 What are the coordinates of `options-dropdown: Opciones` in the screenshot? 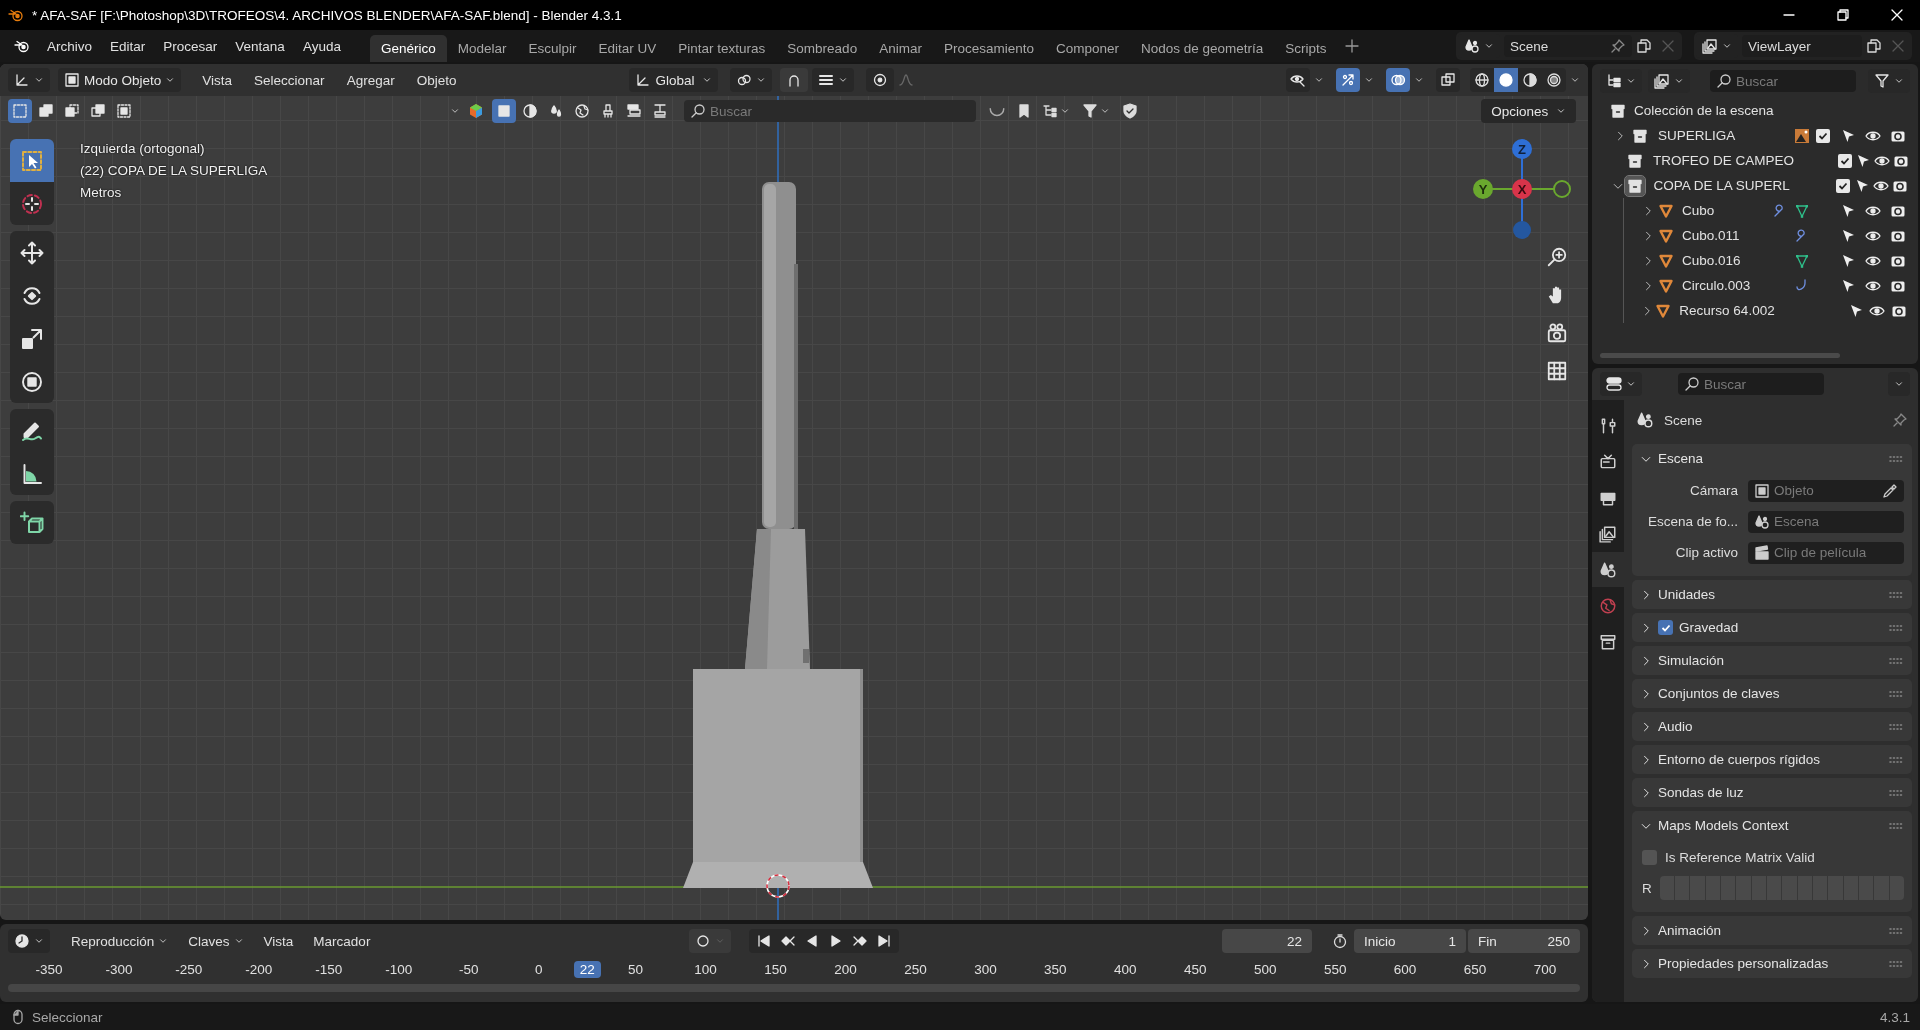 It's located at (1528, 111).